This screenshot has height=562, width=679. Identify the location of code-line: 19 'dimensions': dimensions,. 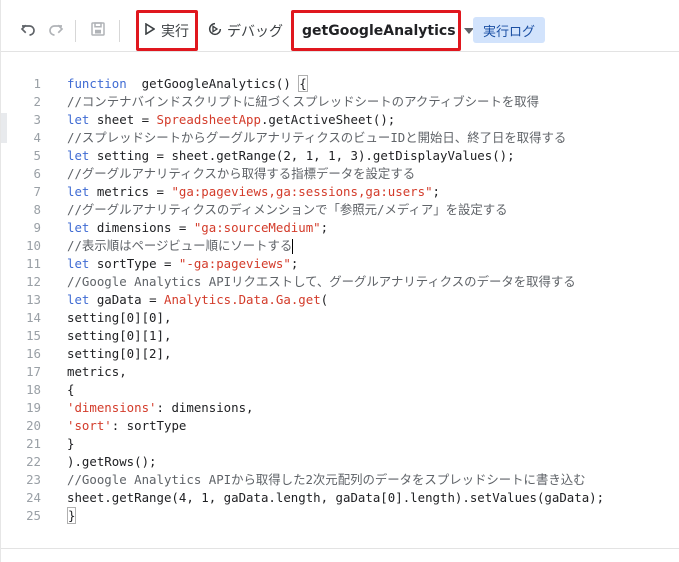
(340, 408).